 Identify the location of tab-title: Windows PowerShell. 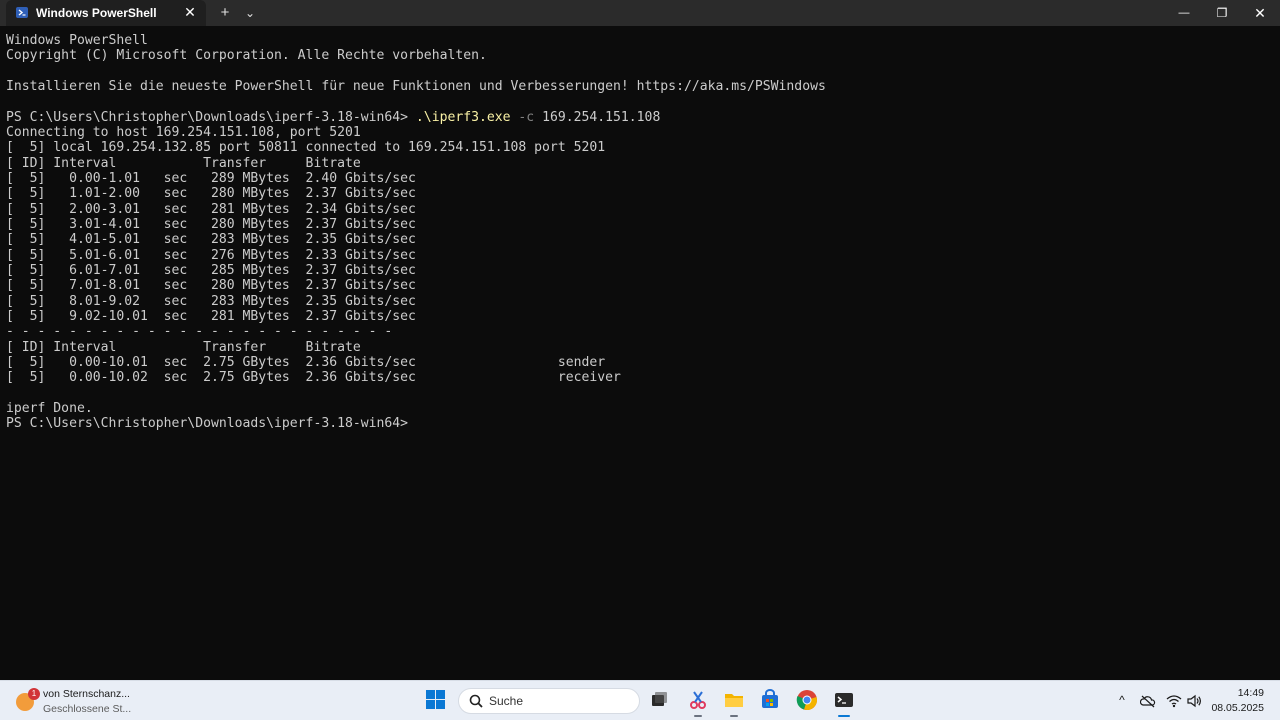
(96, 13).